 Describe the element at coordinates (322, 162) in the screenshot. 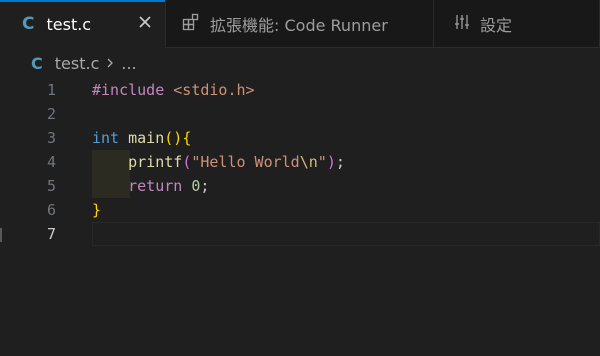

I see `code-token: "` at that location.